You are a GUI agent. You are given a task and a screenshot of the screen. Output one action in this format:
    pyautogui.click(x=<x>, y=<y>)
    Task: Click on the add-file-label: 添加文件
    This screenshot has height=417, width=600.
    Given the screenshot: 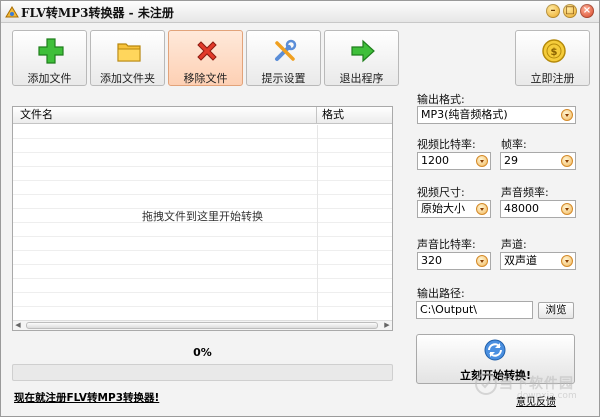 What is the action you would take?
    pyautogui.click(x=49, y=78)
    